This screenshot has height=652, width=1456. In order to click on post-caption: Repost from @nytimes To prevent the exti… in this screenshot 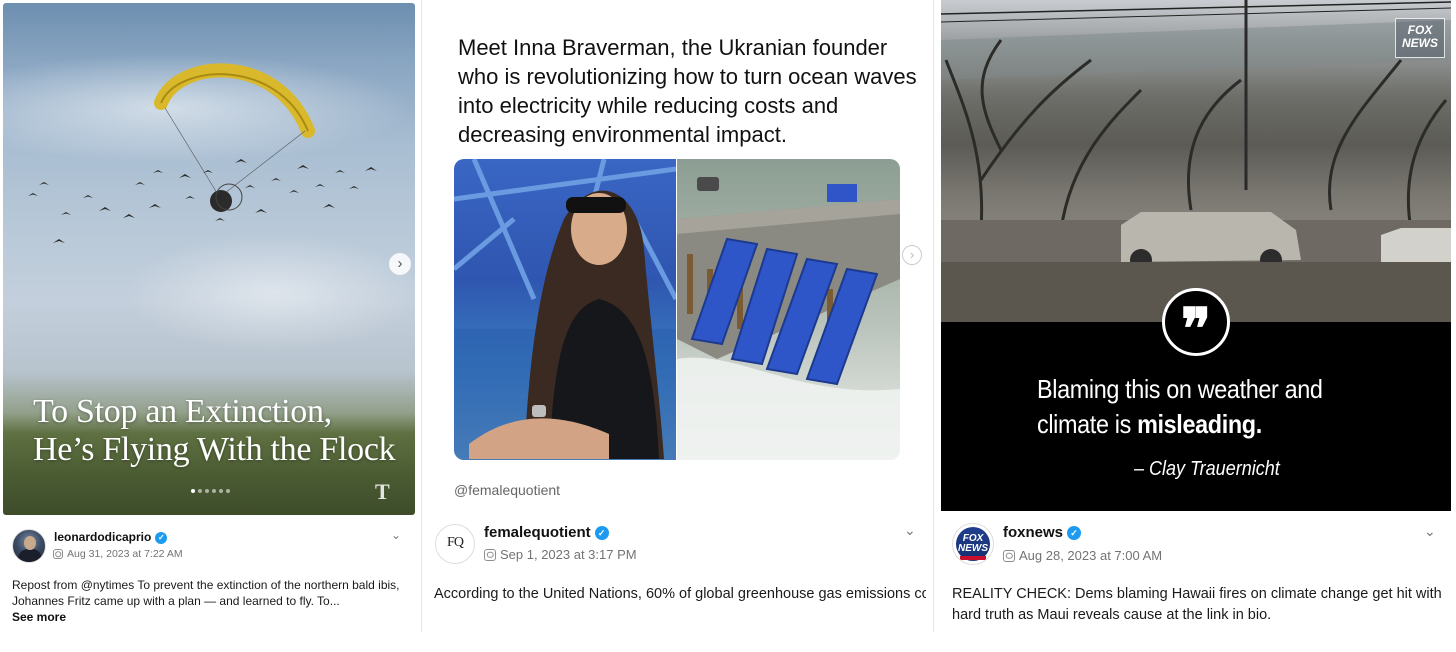, I will do `click(206, 593)`.